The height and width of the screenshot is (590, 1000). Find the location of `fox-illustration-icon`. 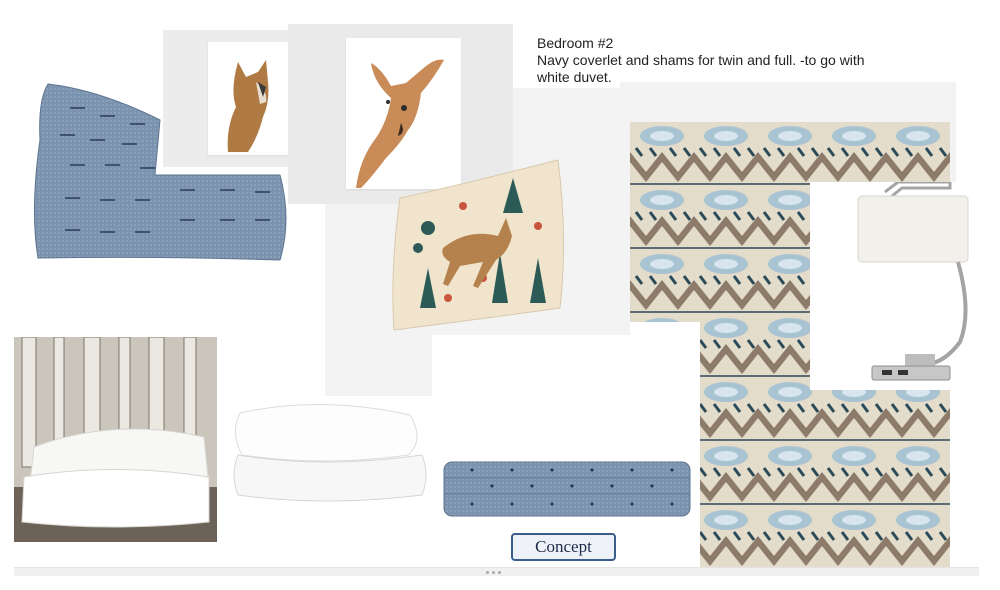

fox-illustration-icon is located at coordinates (248, 106).